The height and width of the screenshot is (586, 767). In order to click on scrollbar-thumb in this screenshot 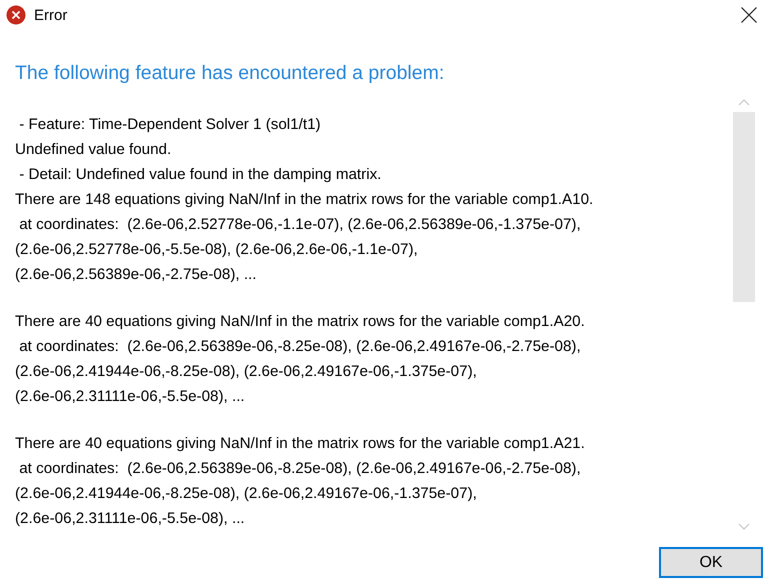, I will do `click(744, 207)`.